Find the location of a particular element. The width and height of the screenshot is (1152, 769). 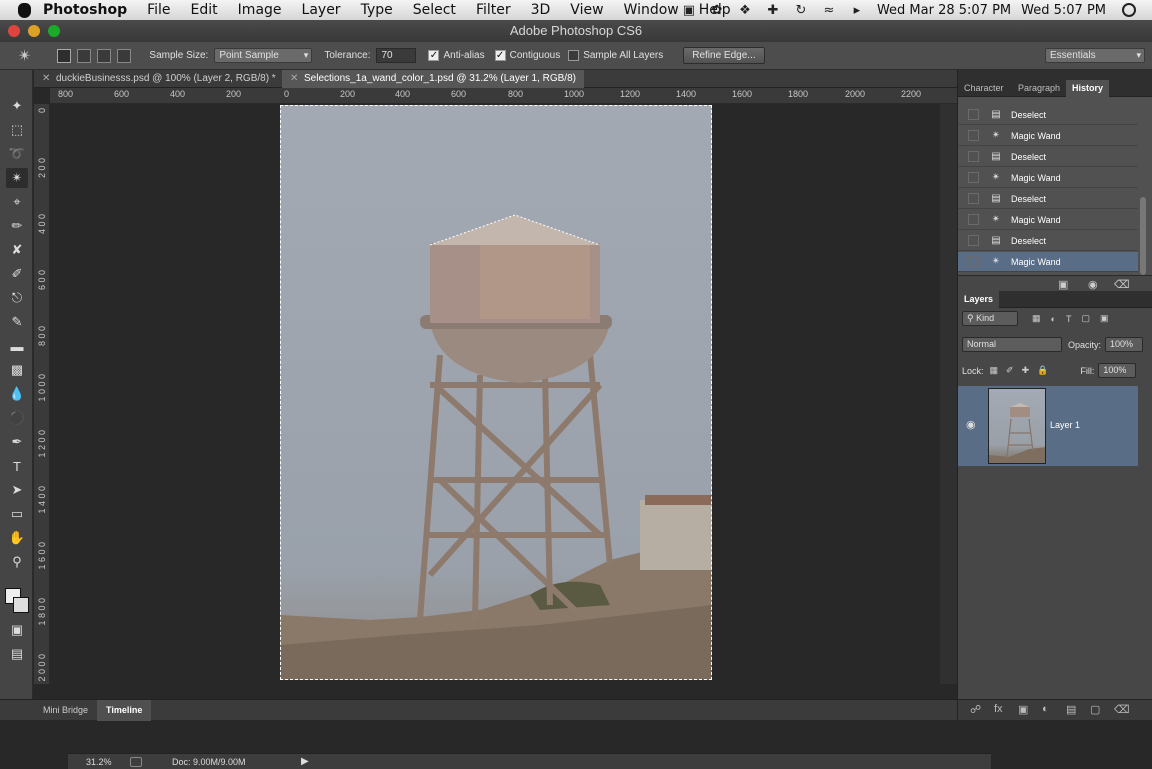

lock-position-icon: ✚ is located at coordinates (1026, 370).